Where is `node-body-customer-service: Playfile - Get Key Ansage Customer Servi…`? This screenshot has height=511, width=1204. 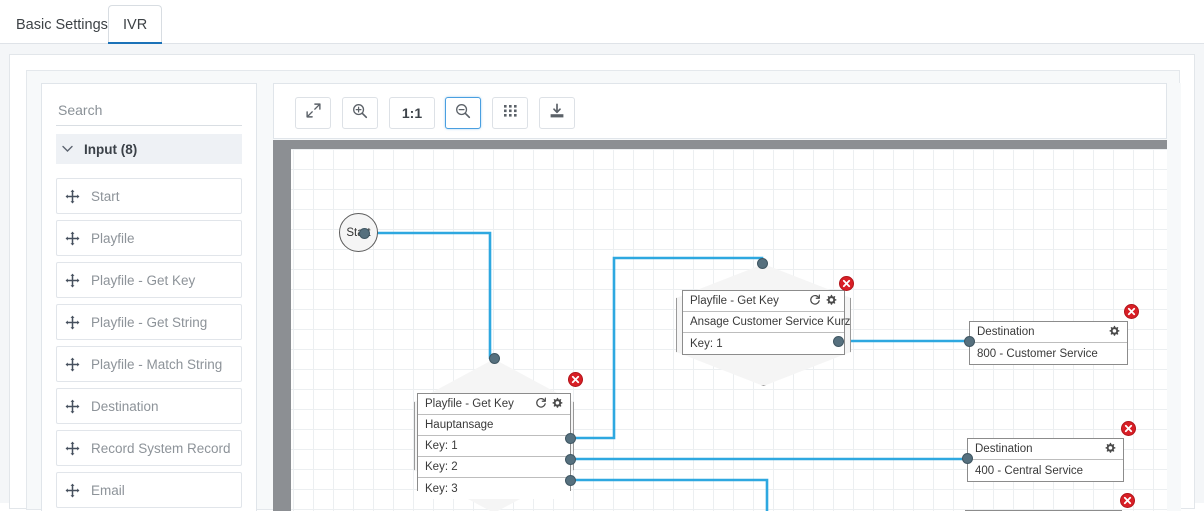
node-body-customer-service: Playfile - Get Key Ansage Customer Servi… is located at coordinates (766, 322).